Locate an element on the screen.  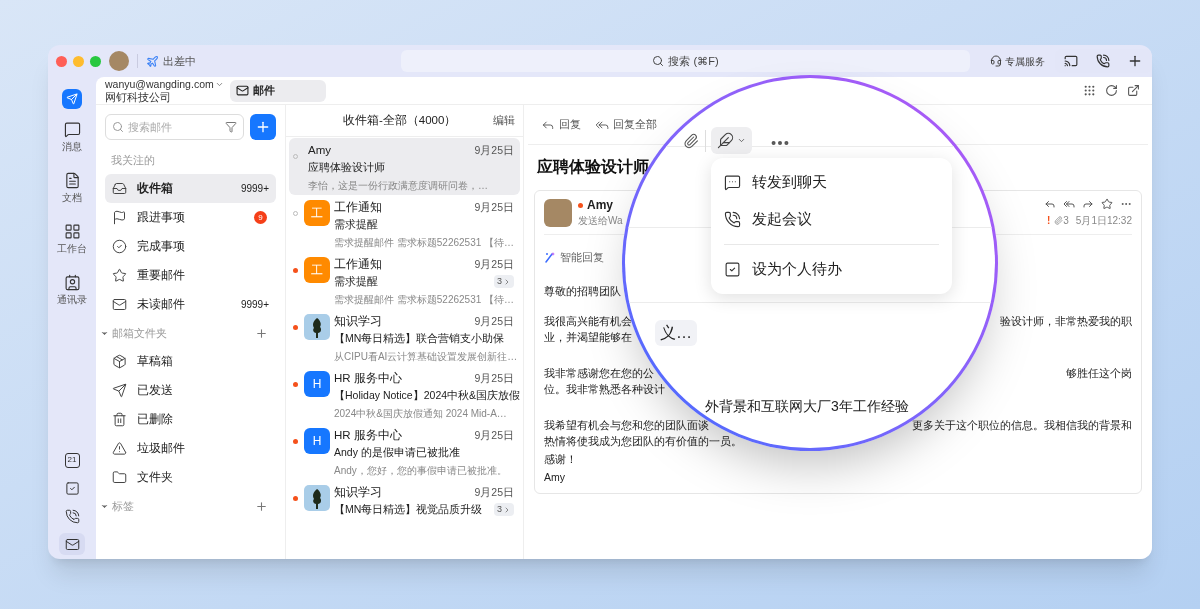
sender-photo-placeholder is located at coordinates (558, 212).